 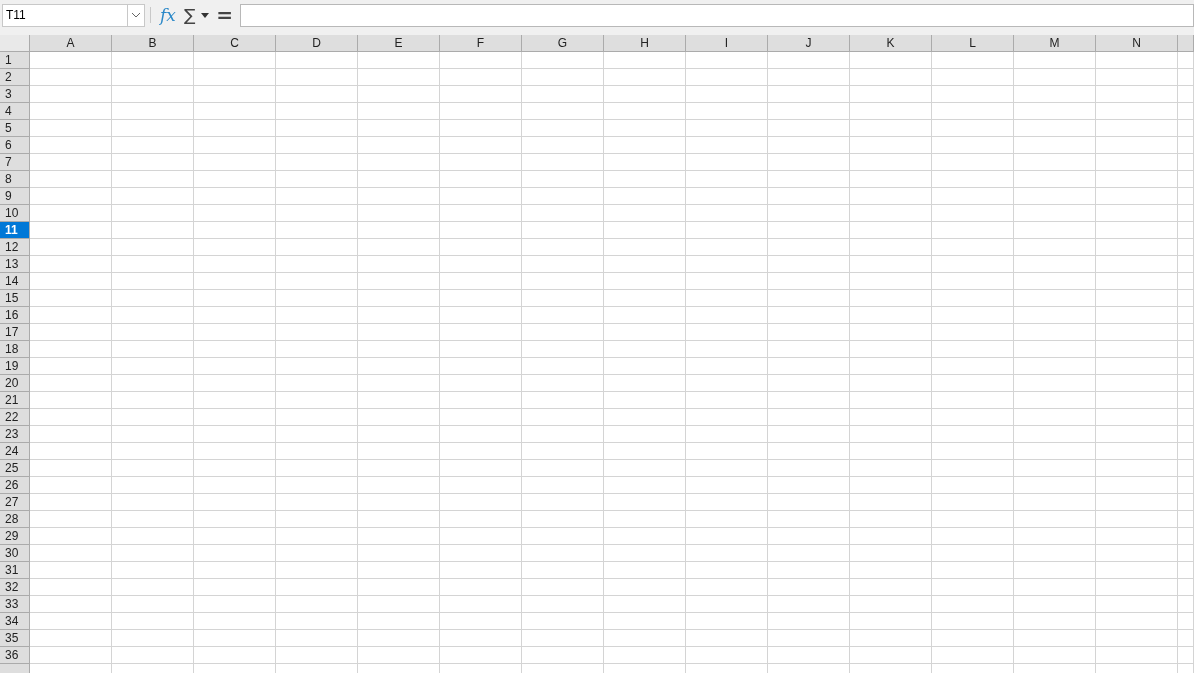 I want to click on column-header: I, so click(x=727, y=43).